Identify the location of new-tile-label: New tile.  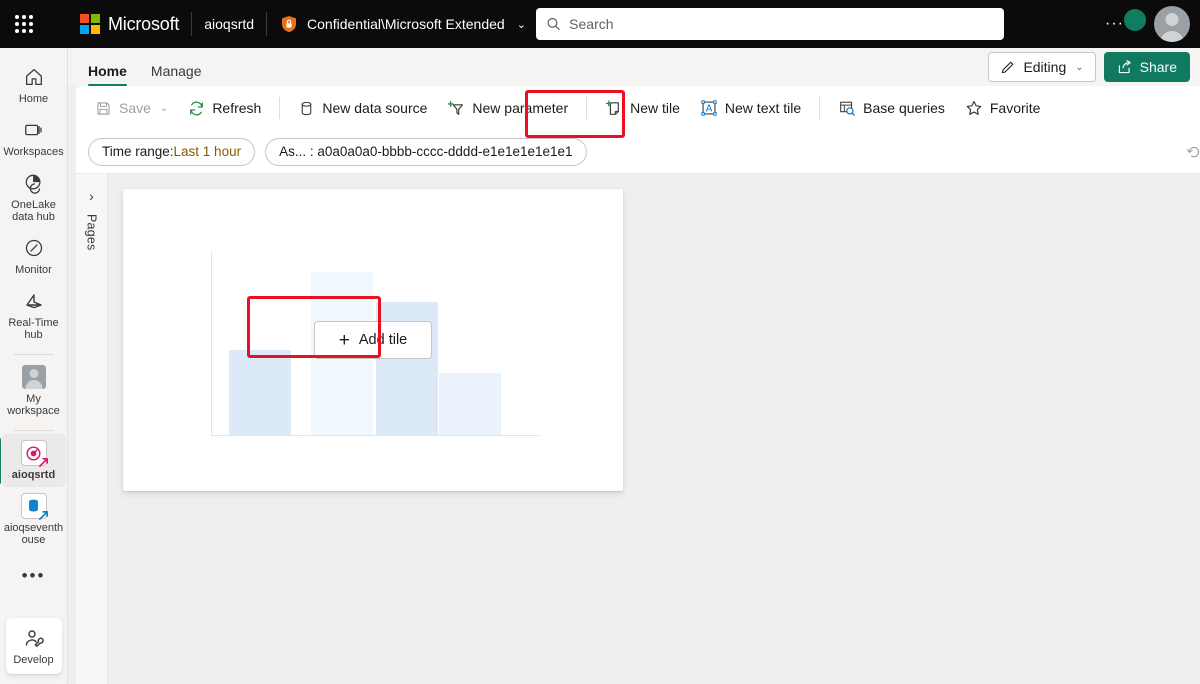
(655, 108).